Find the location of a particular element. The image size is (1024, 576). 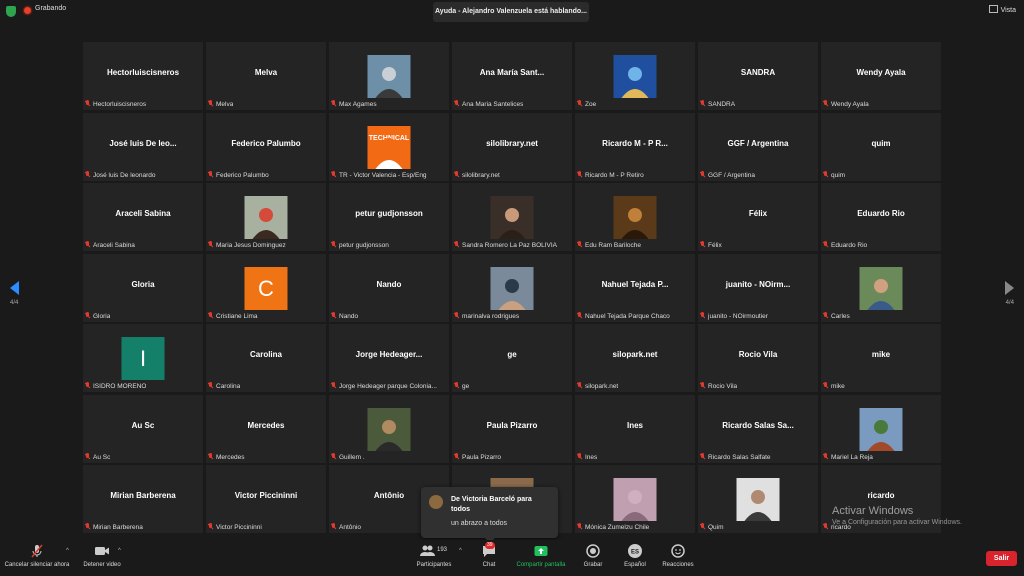

participant-tile: juanito - NOirm... juanito - NOirmoutier is located at coordinates (758, 287).